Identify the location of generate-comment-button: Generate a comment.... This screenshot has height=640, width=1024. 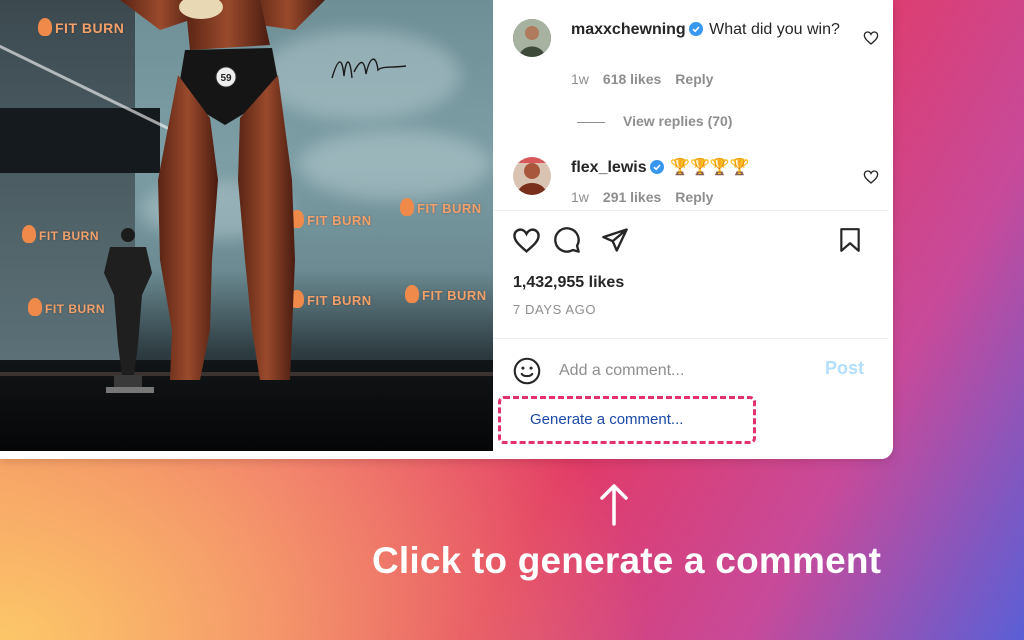
(606, 419).